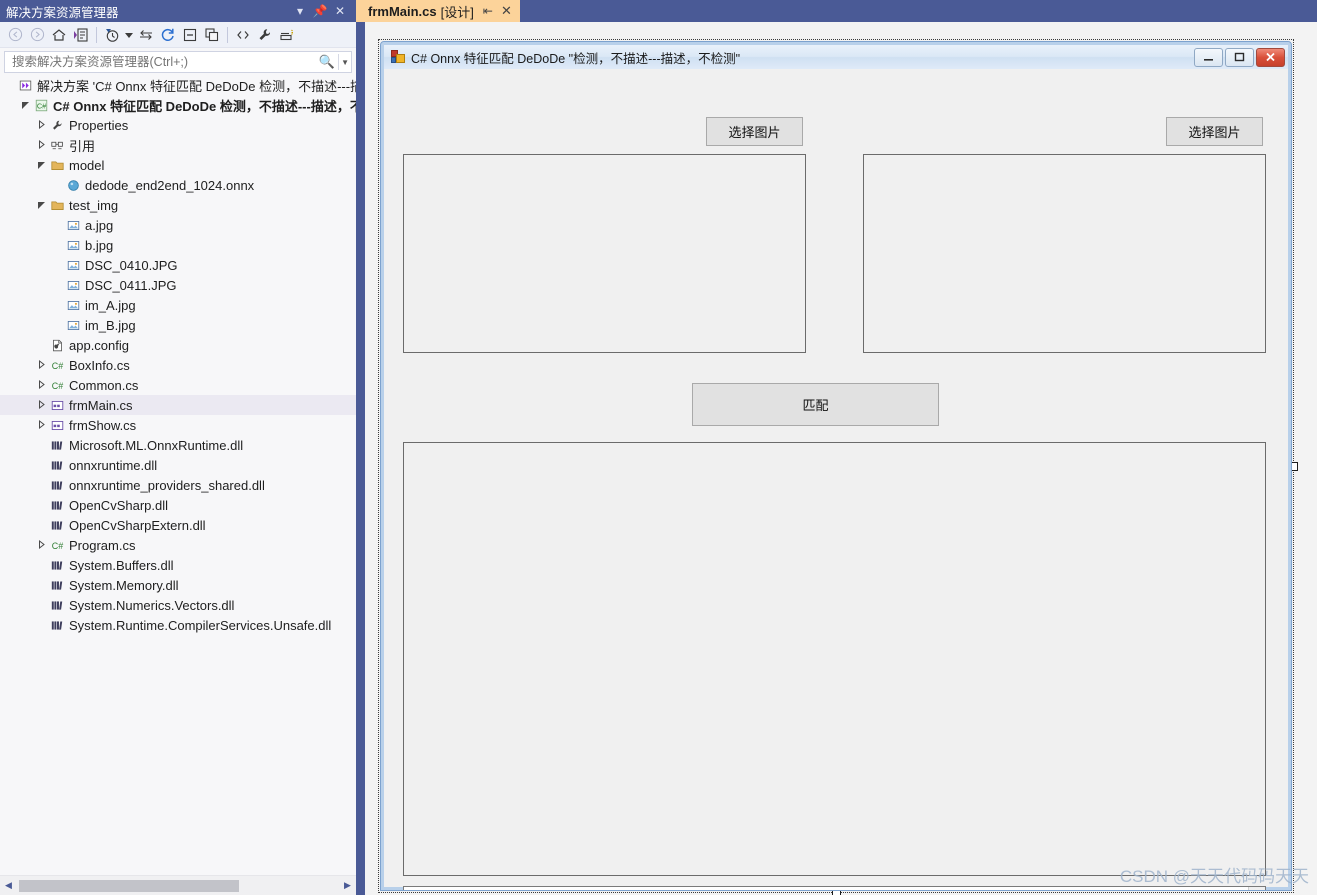 Image resolution: width=1317 pixels, height=895 pixels. Describe the element at coordinates (178, 345) in the screenshot. I see `tree-node: app.config` at that location.